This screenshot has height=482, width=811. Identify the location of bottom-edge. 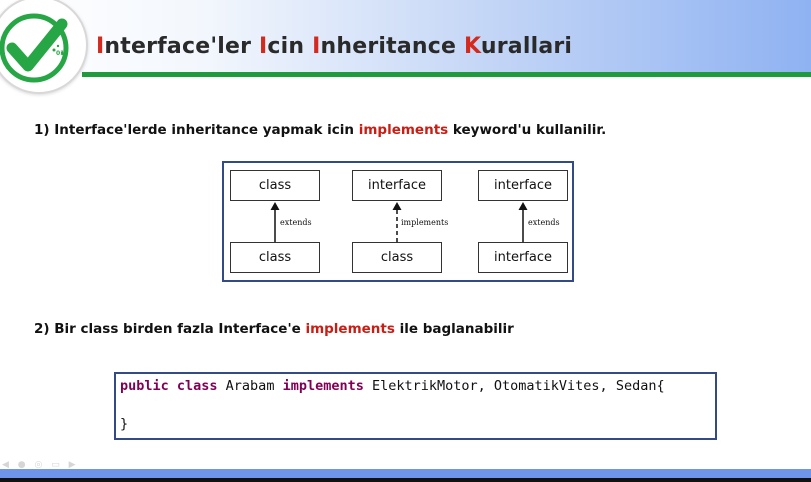
(405, 480).